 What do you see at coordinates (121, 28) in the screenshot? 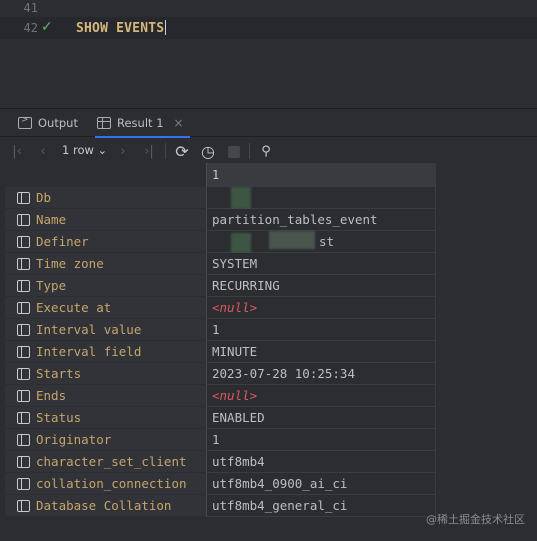
I see `sql-statement: SHOW EVENTS` at bounding box center [121, 28].